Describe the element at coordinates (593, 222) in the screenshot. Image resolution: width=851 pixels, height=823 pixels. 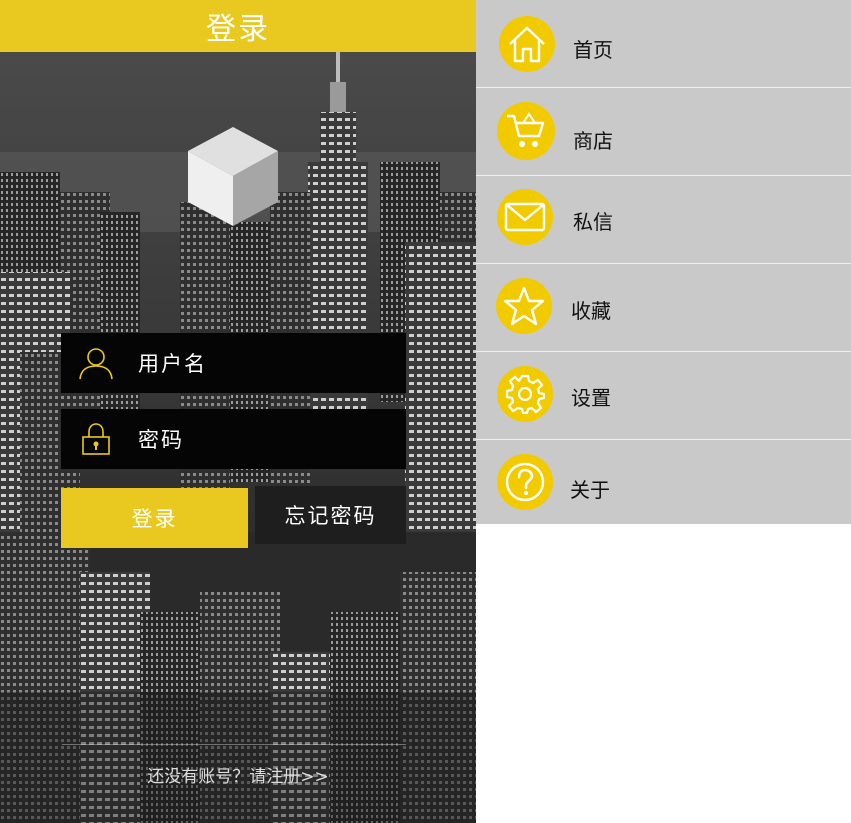
I see `menu-label-messages: 私信` at that location.